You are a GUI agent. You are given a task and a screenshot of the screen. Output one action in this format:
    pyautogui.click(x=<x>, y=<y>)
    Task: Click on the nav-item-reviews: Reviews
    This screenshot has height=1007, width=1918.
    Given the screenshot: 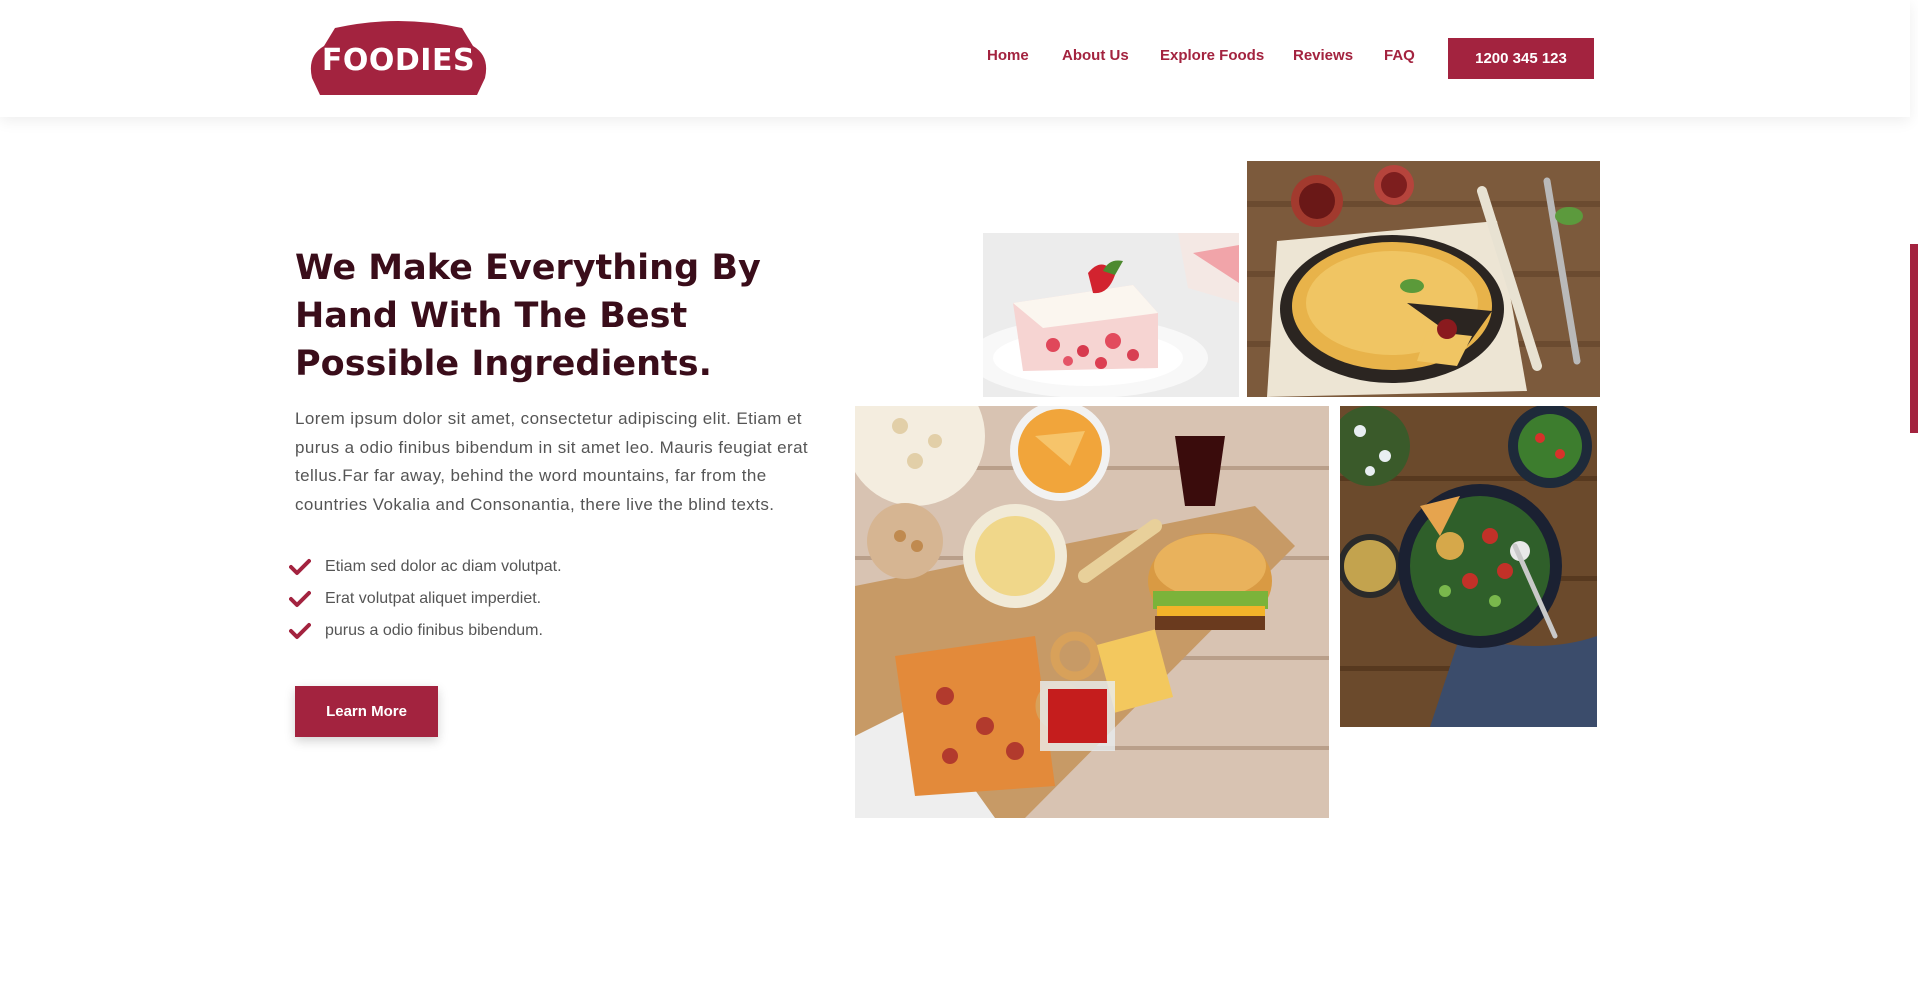 What is the action you would take?
    pyautogui.click(x=1323, y=55)
    